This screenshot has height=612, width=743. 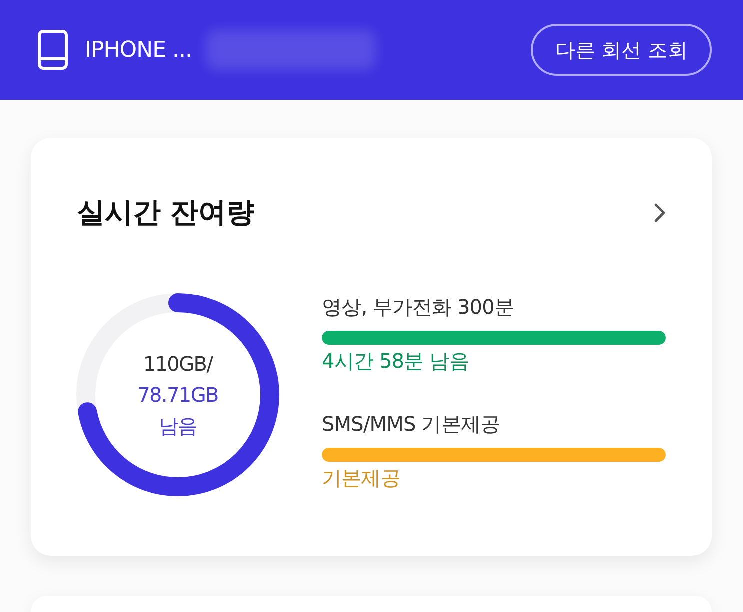 I want to click on allowance-status: 기본제공, so click(x=361, y=478).